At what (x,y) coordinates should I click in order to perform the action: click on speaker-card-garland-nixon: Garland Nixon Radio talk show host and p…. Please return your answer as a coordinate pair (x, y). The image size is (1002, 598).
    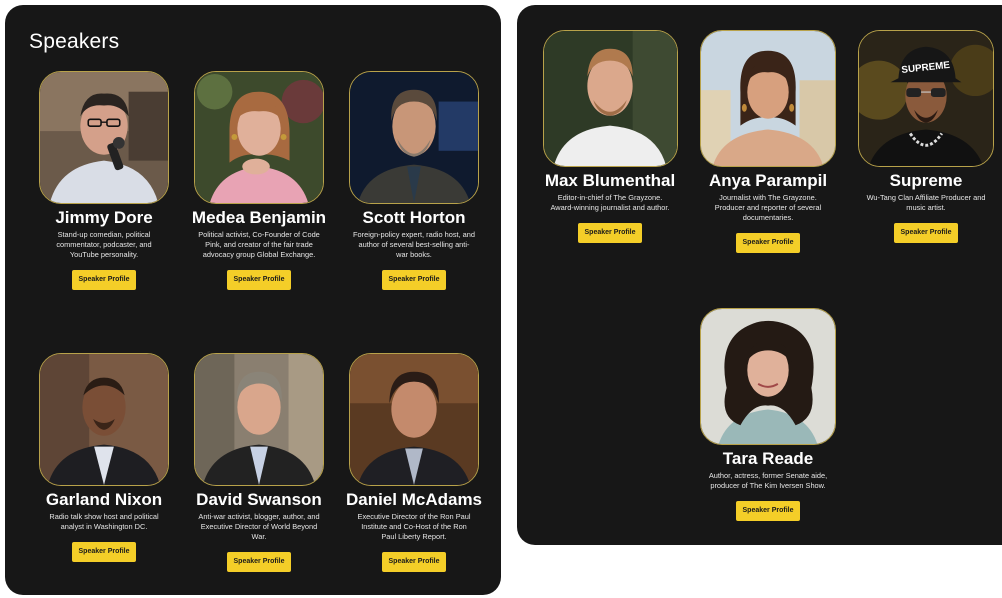
    Looking at the image, I should click on (104, 457).